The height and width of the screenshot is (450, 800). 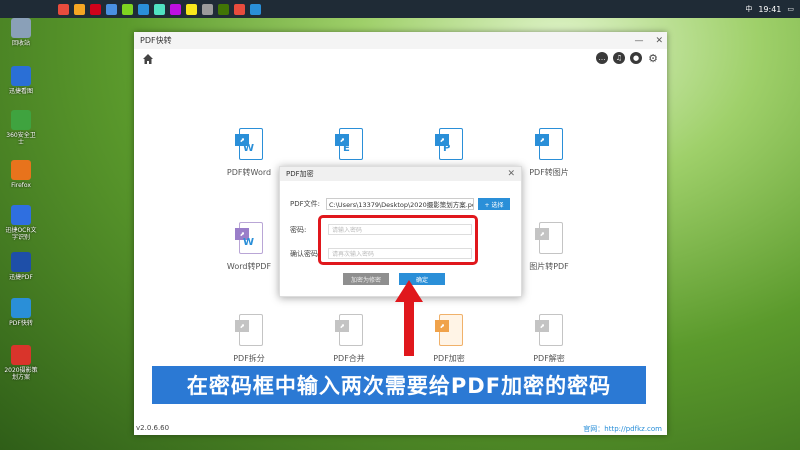 I want to click on desktop-icon: 迅捷看图, so click(x=21, y=80).